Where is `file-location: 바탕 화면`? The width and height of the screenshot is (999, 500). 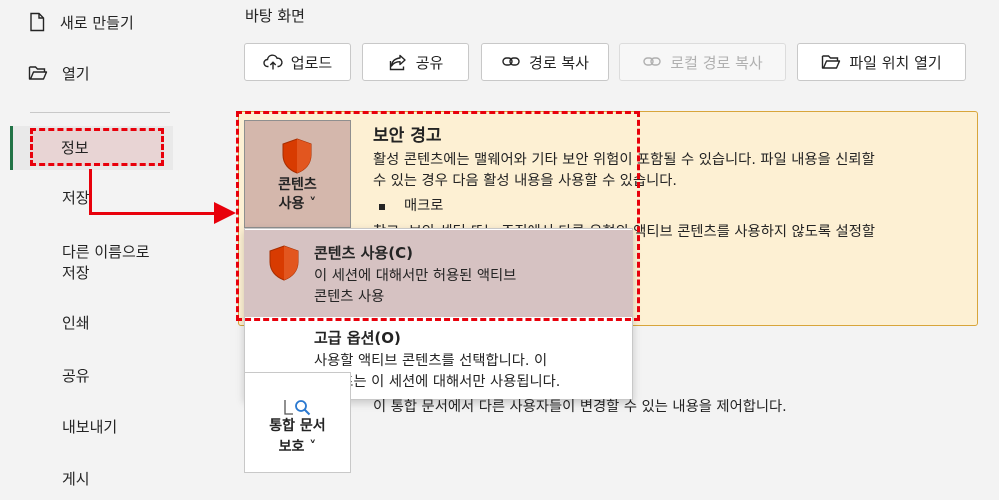 file-location: 바탕 화면 is located at coordinates (275, 16).